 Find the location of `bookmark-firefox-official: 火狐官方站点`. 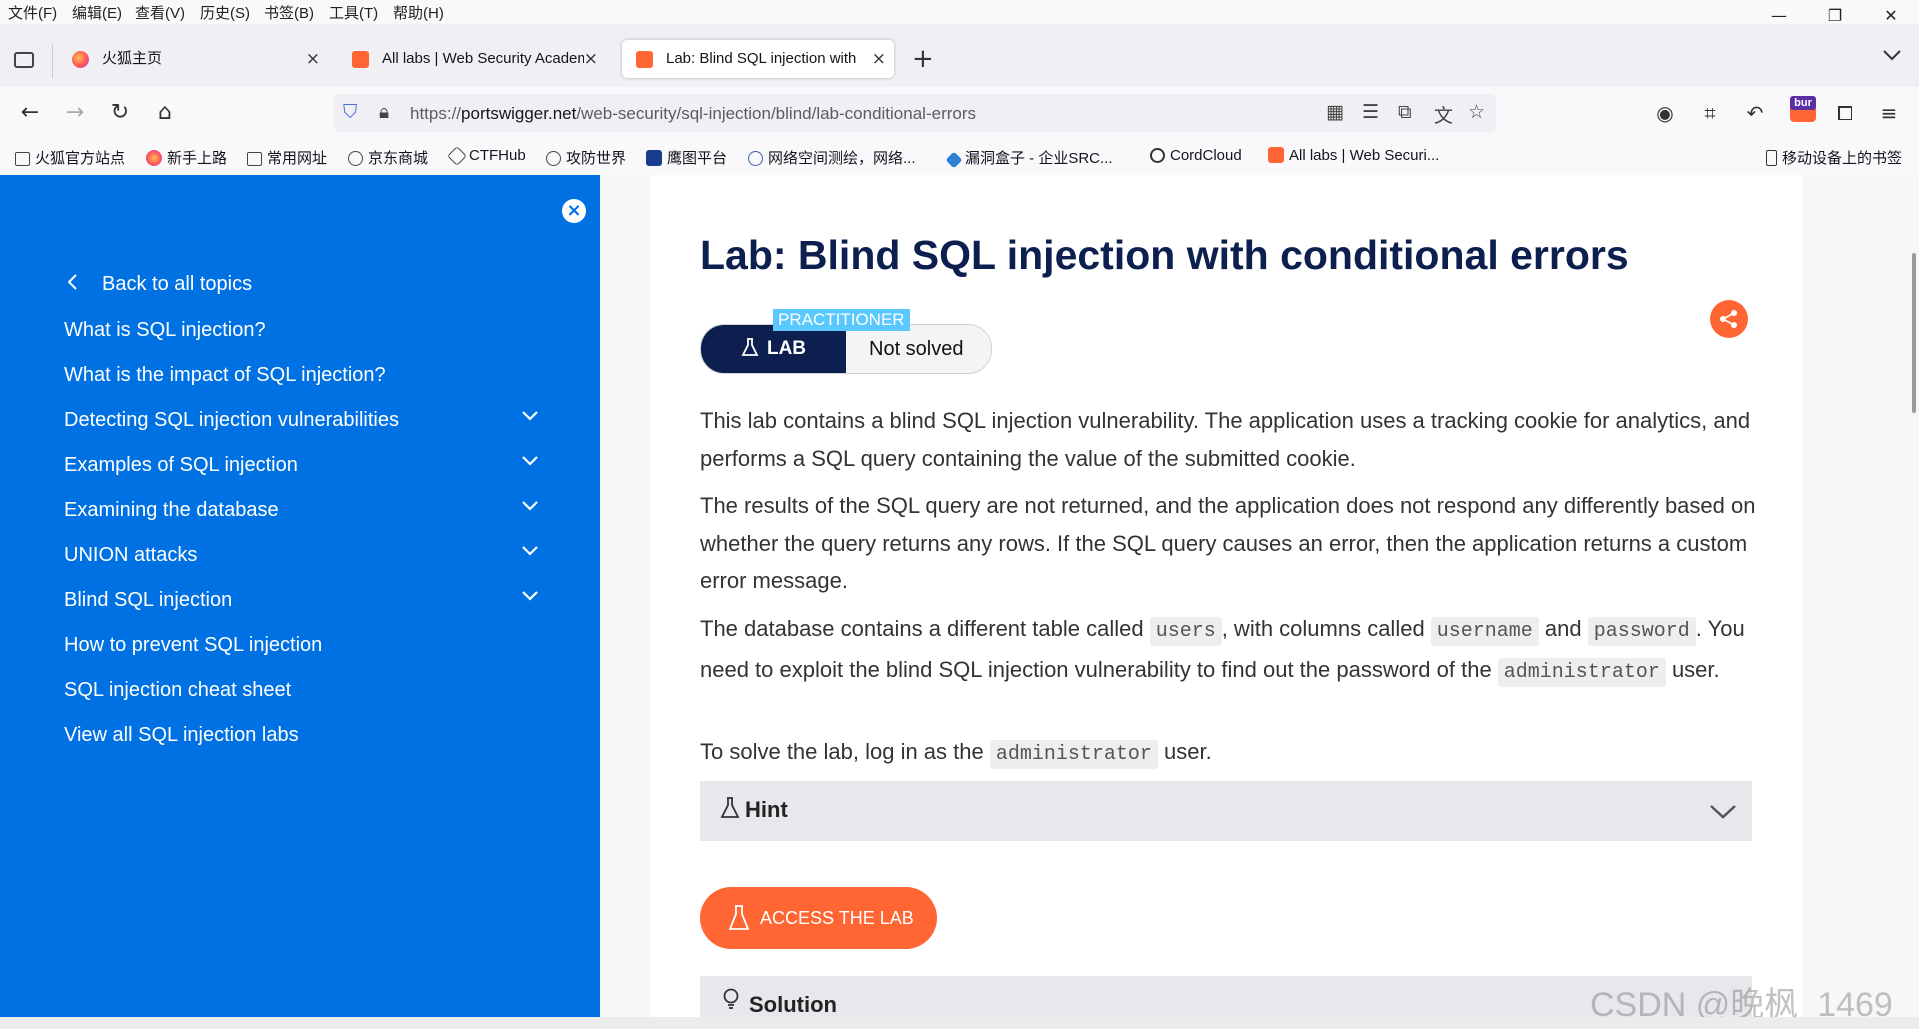

bookmark-firefox-official: 火狐官方站点 is located at coordinates (70, 157).